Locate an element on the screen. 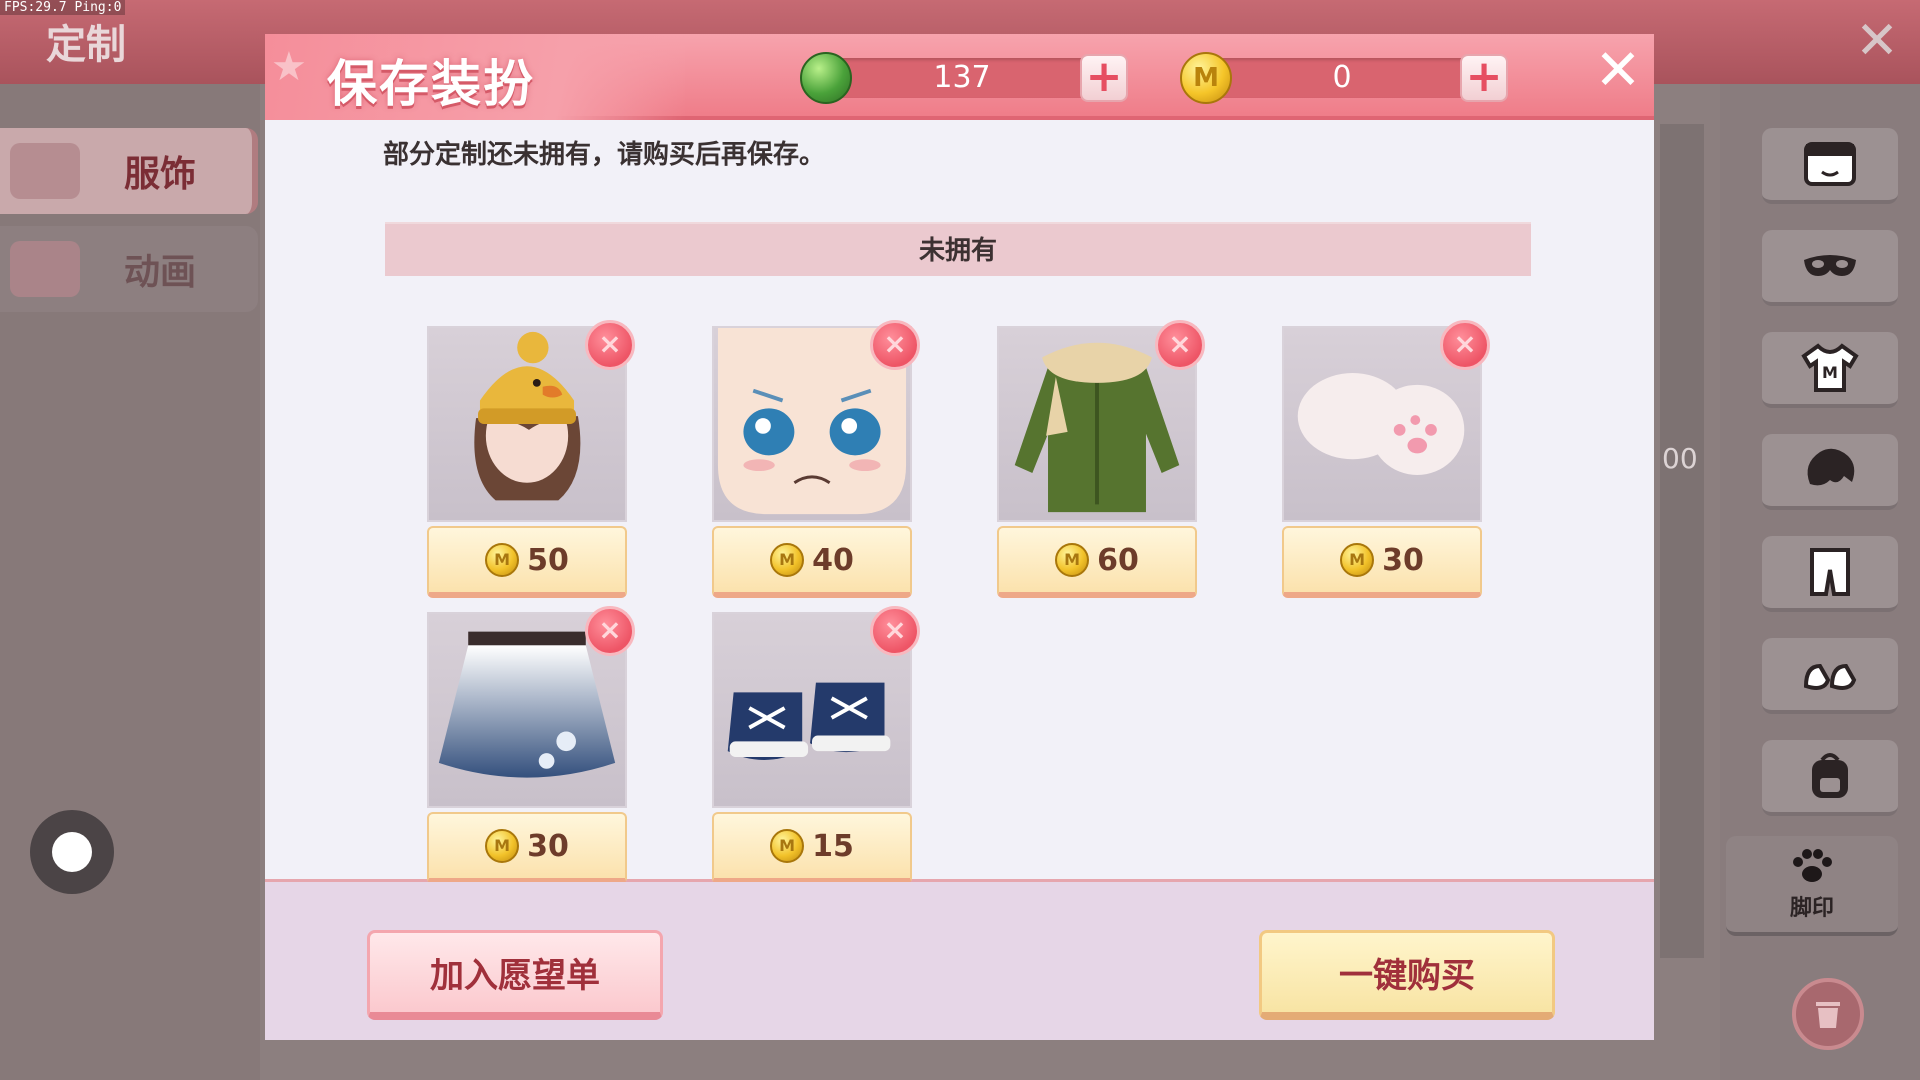  face-icon is located at coordinates (1830, 164).